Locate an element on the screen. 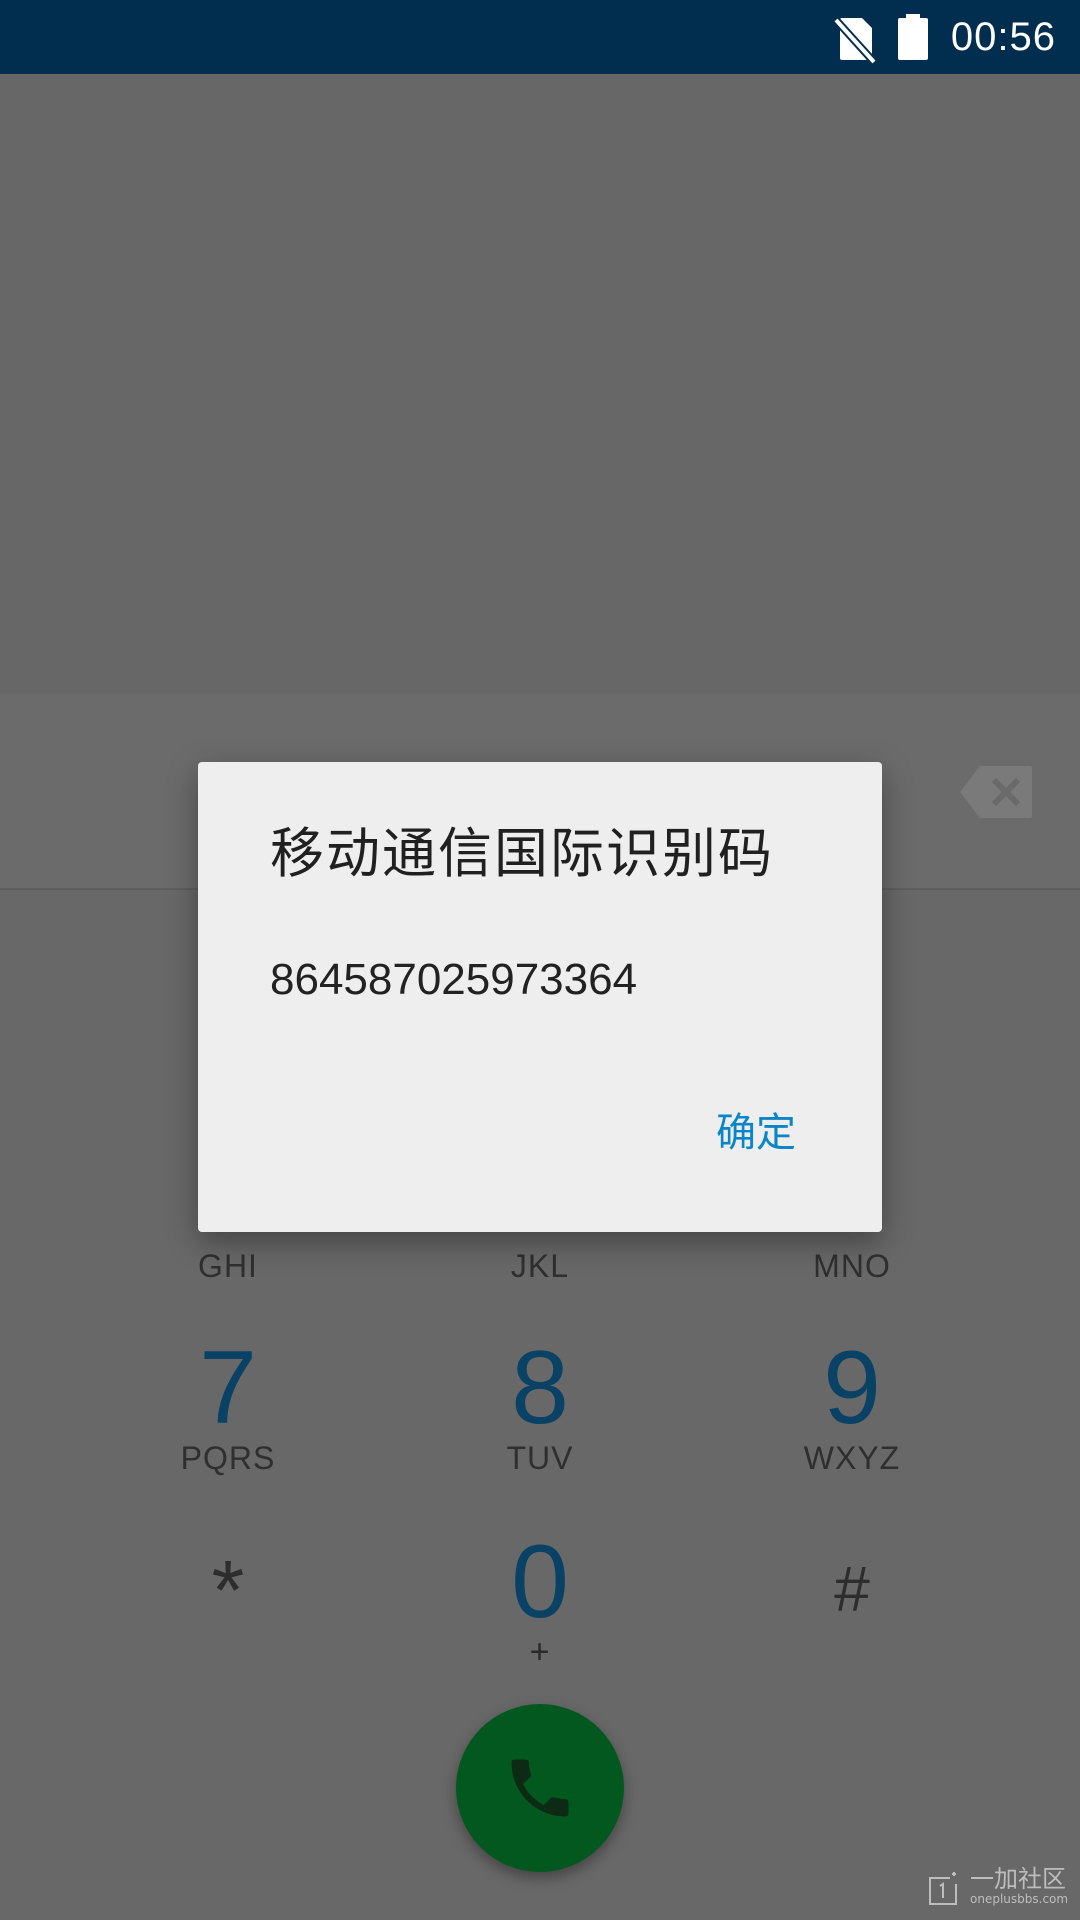 The image size is (1080, 1920). dialpad-key-5-letters: JKL is located at coordinates (540, 1266).